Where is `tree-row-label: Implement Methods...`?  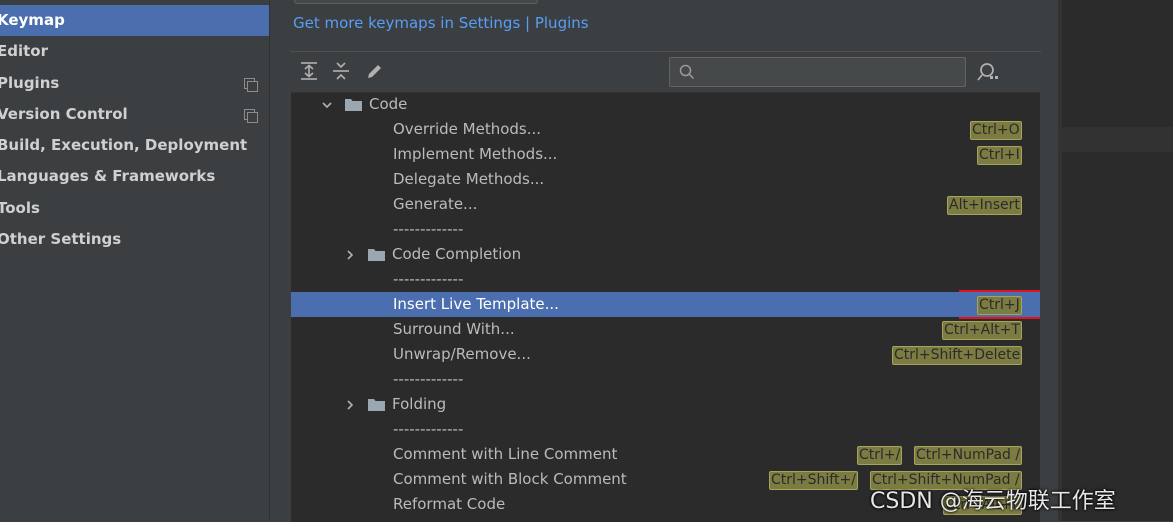
tree-row-label: Implement Methods... is located at coordinates (475, 154).